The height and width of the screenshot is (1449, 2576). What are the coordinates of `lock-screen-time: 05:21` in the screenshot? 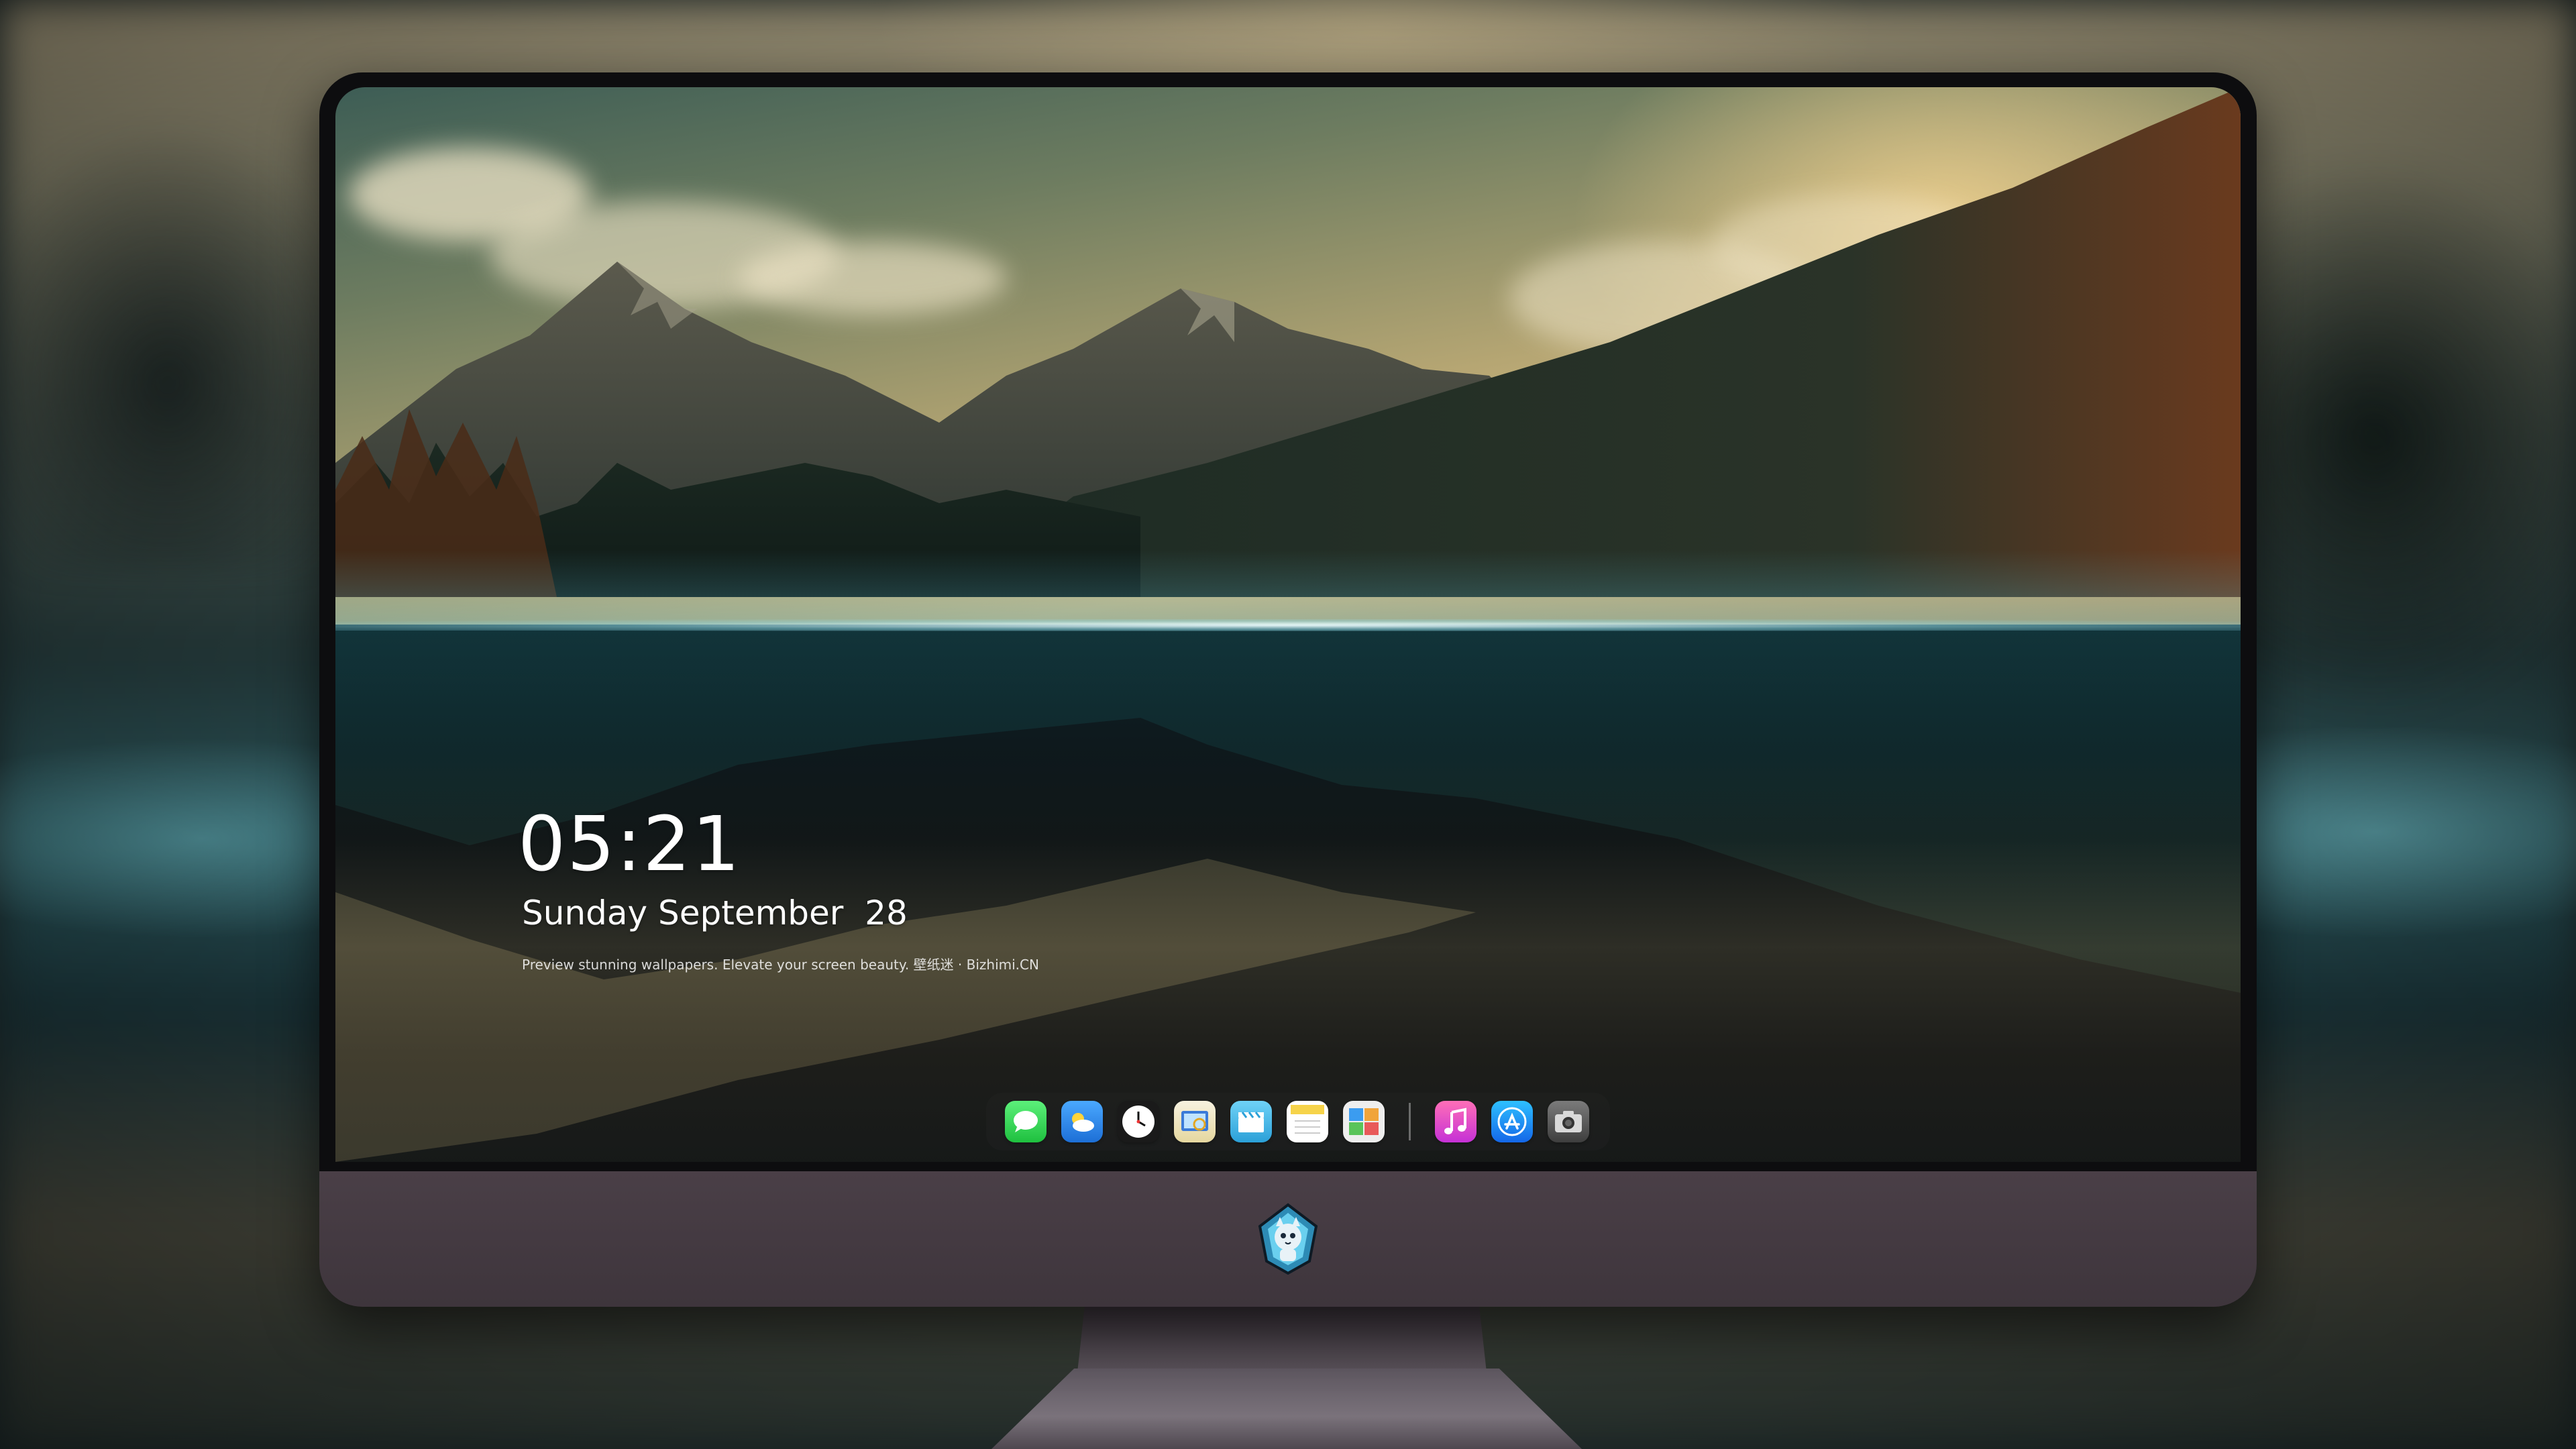 It's located at (629, 844).